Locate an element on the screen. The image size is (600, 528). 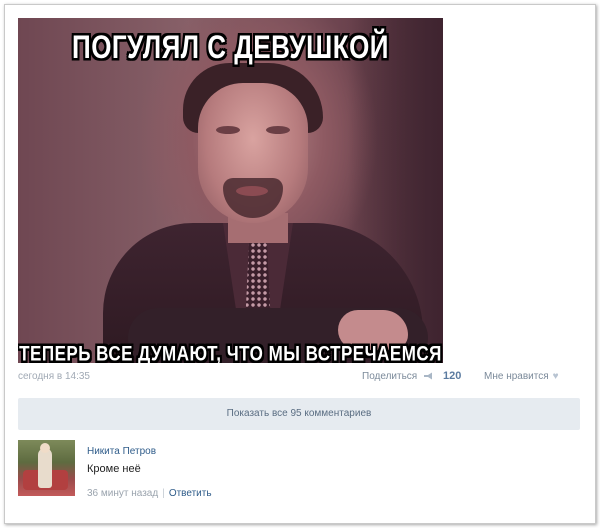
avatar-figure is located at coordinates (45, 468).